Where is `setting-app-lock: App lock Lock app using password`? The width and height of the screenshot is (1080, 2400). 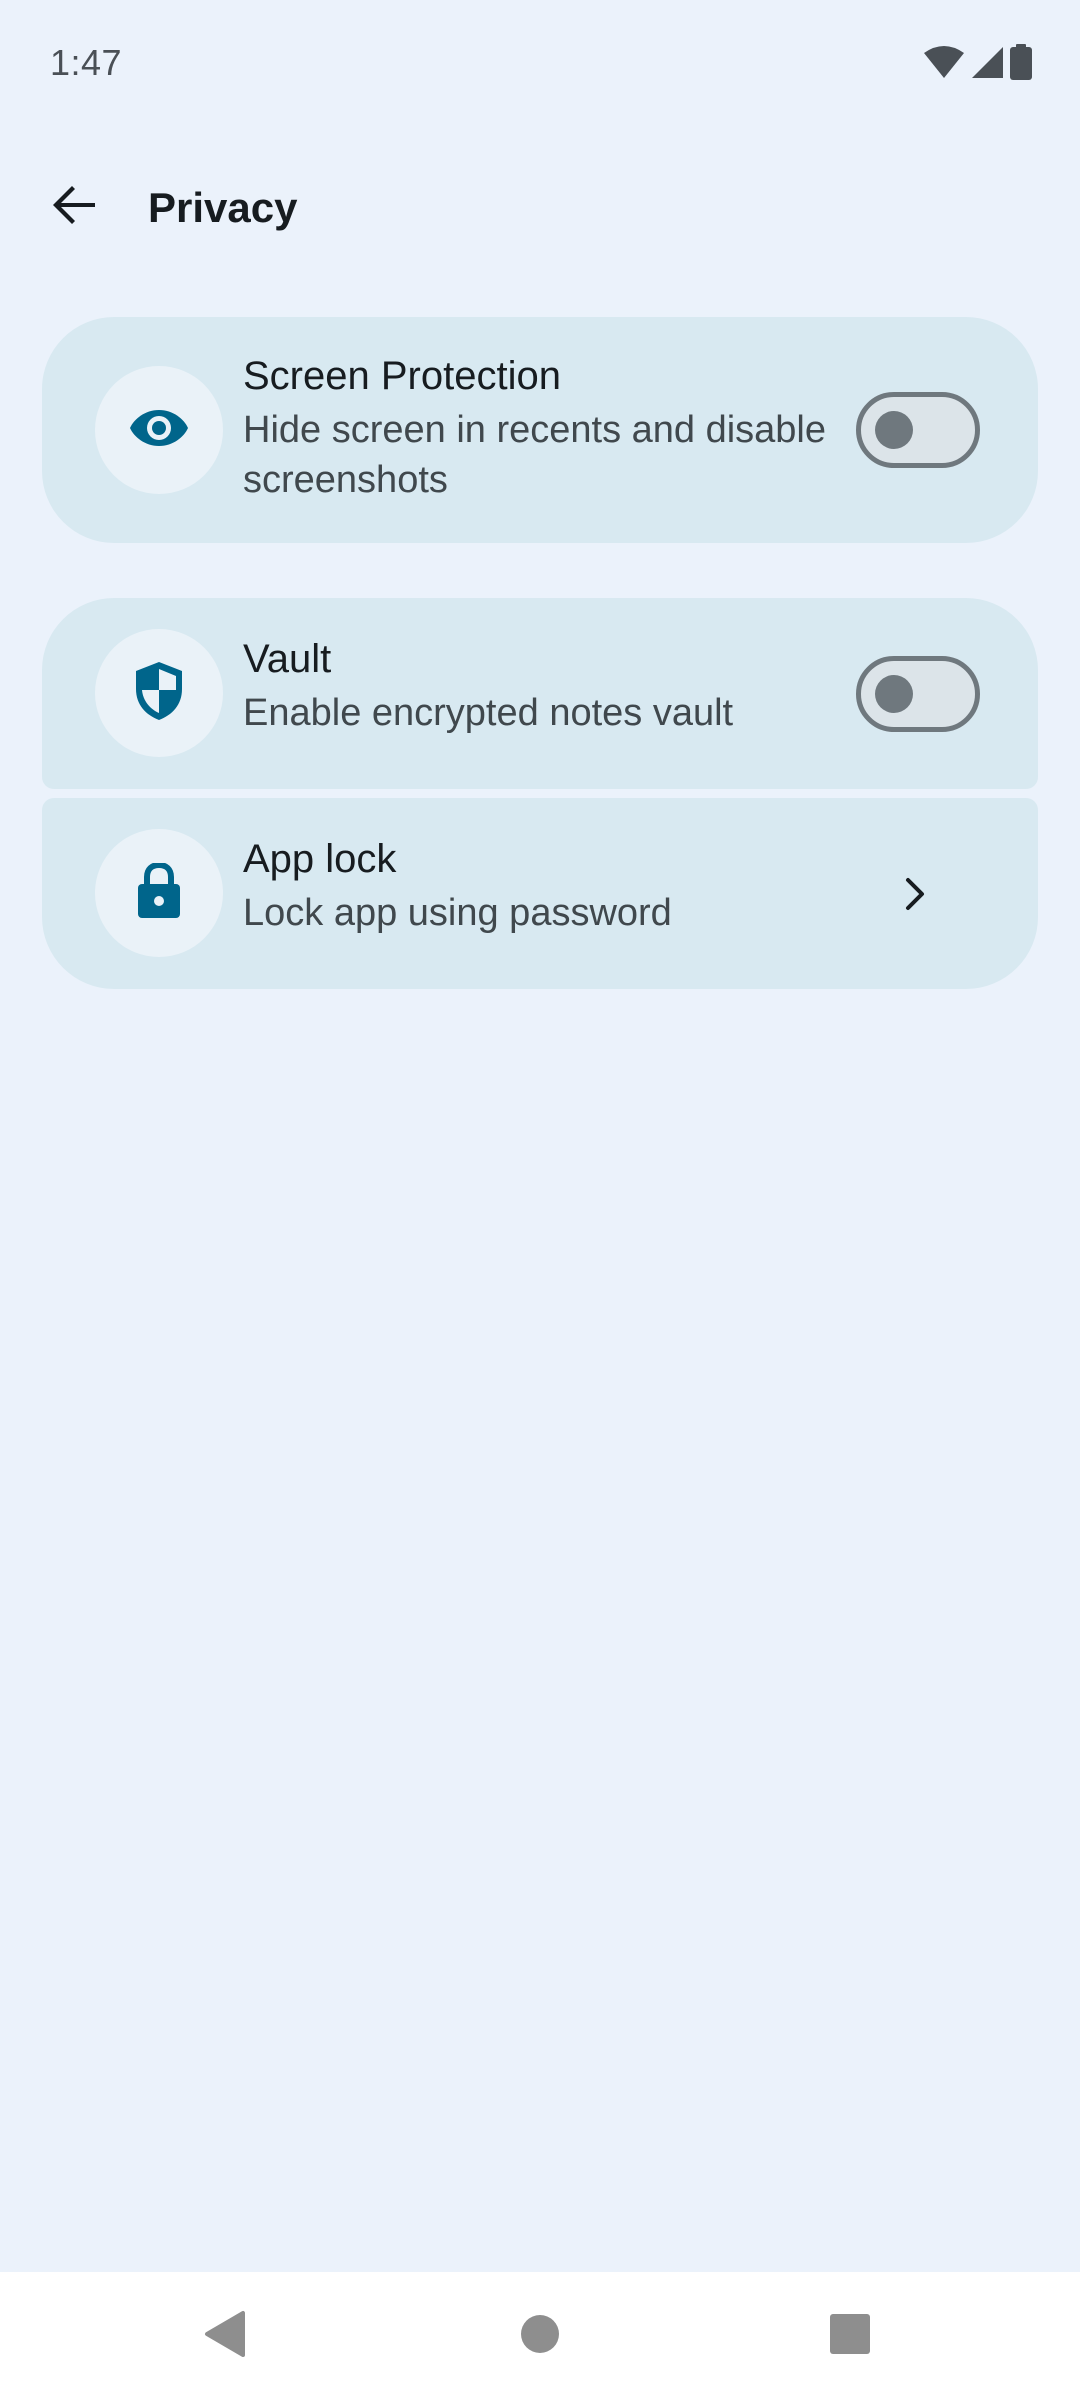
setting-app-lock: App lock Lock app using password is located at coordinates (540, 893).